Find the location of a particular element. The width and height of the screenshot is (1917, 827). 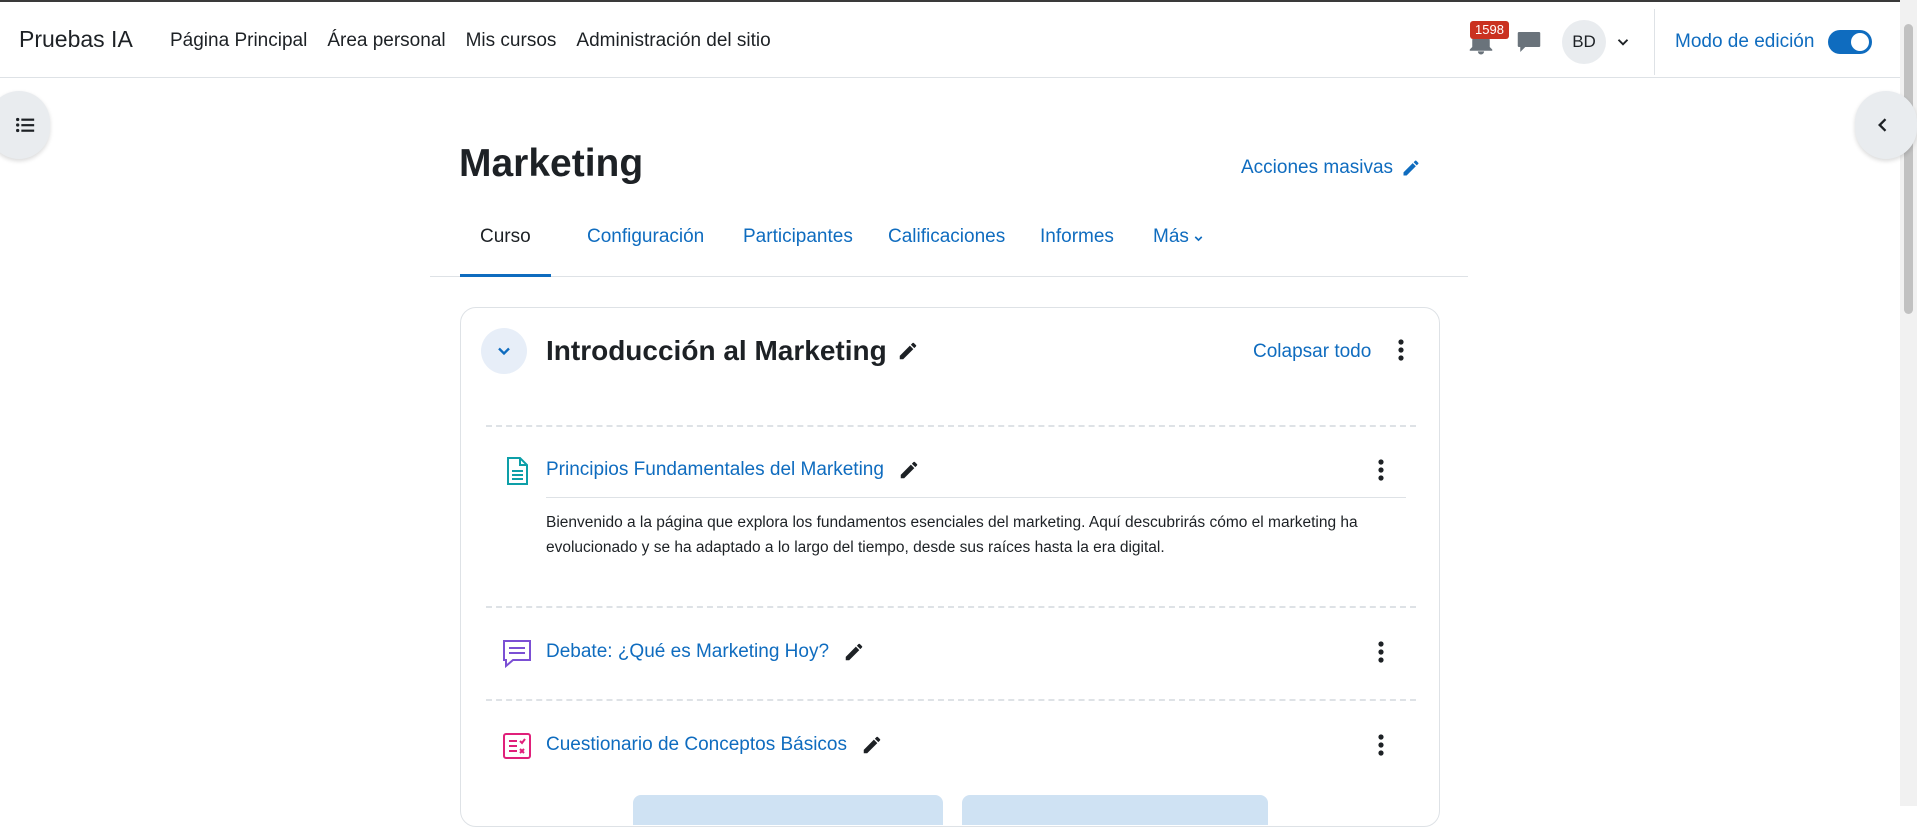

site-brand: Pruebas IA is located at coordinates (76, 39).